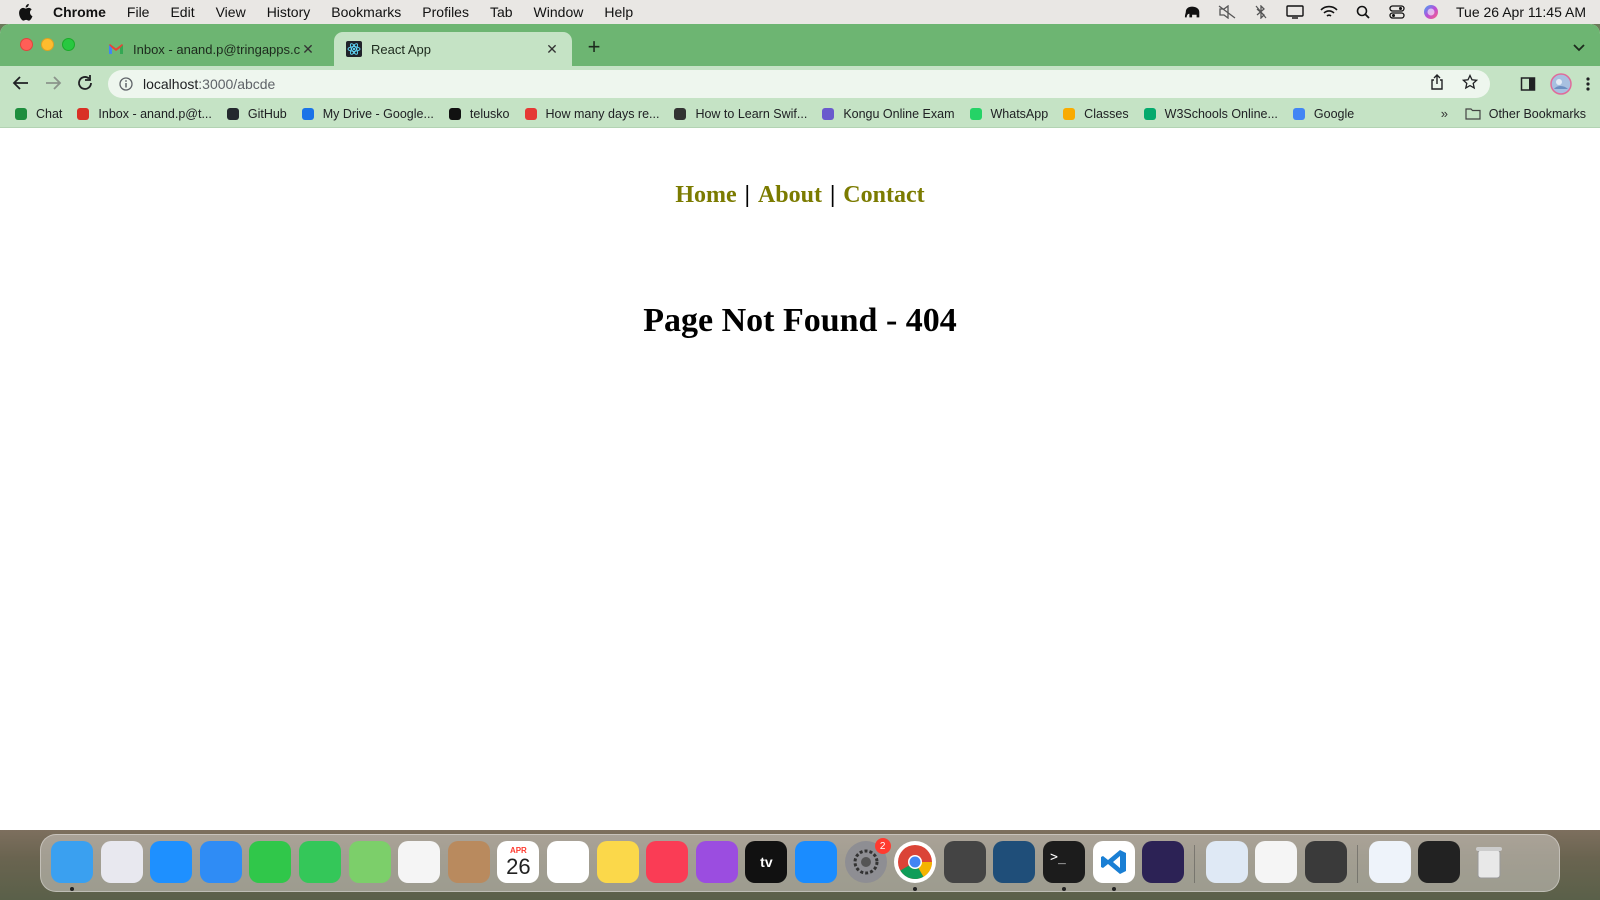 The width and height of the screenshot is (1600, 900). I want to click on appstore-icon, so click(816, 862).